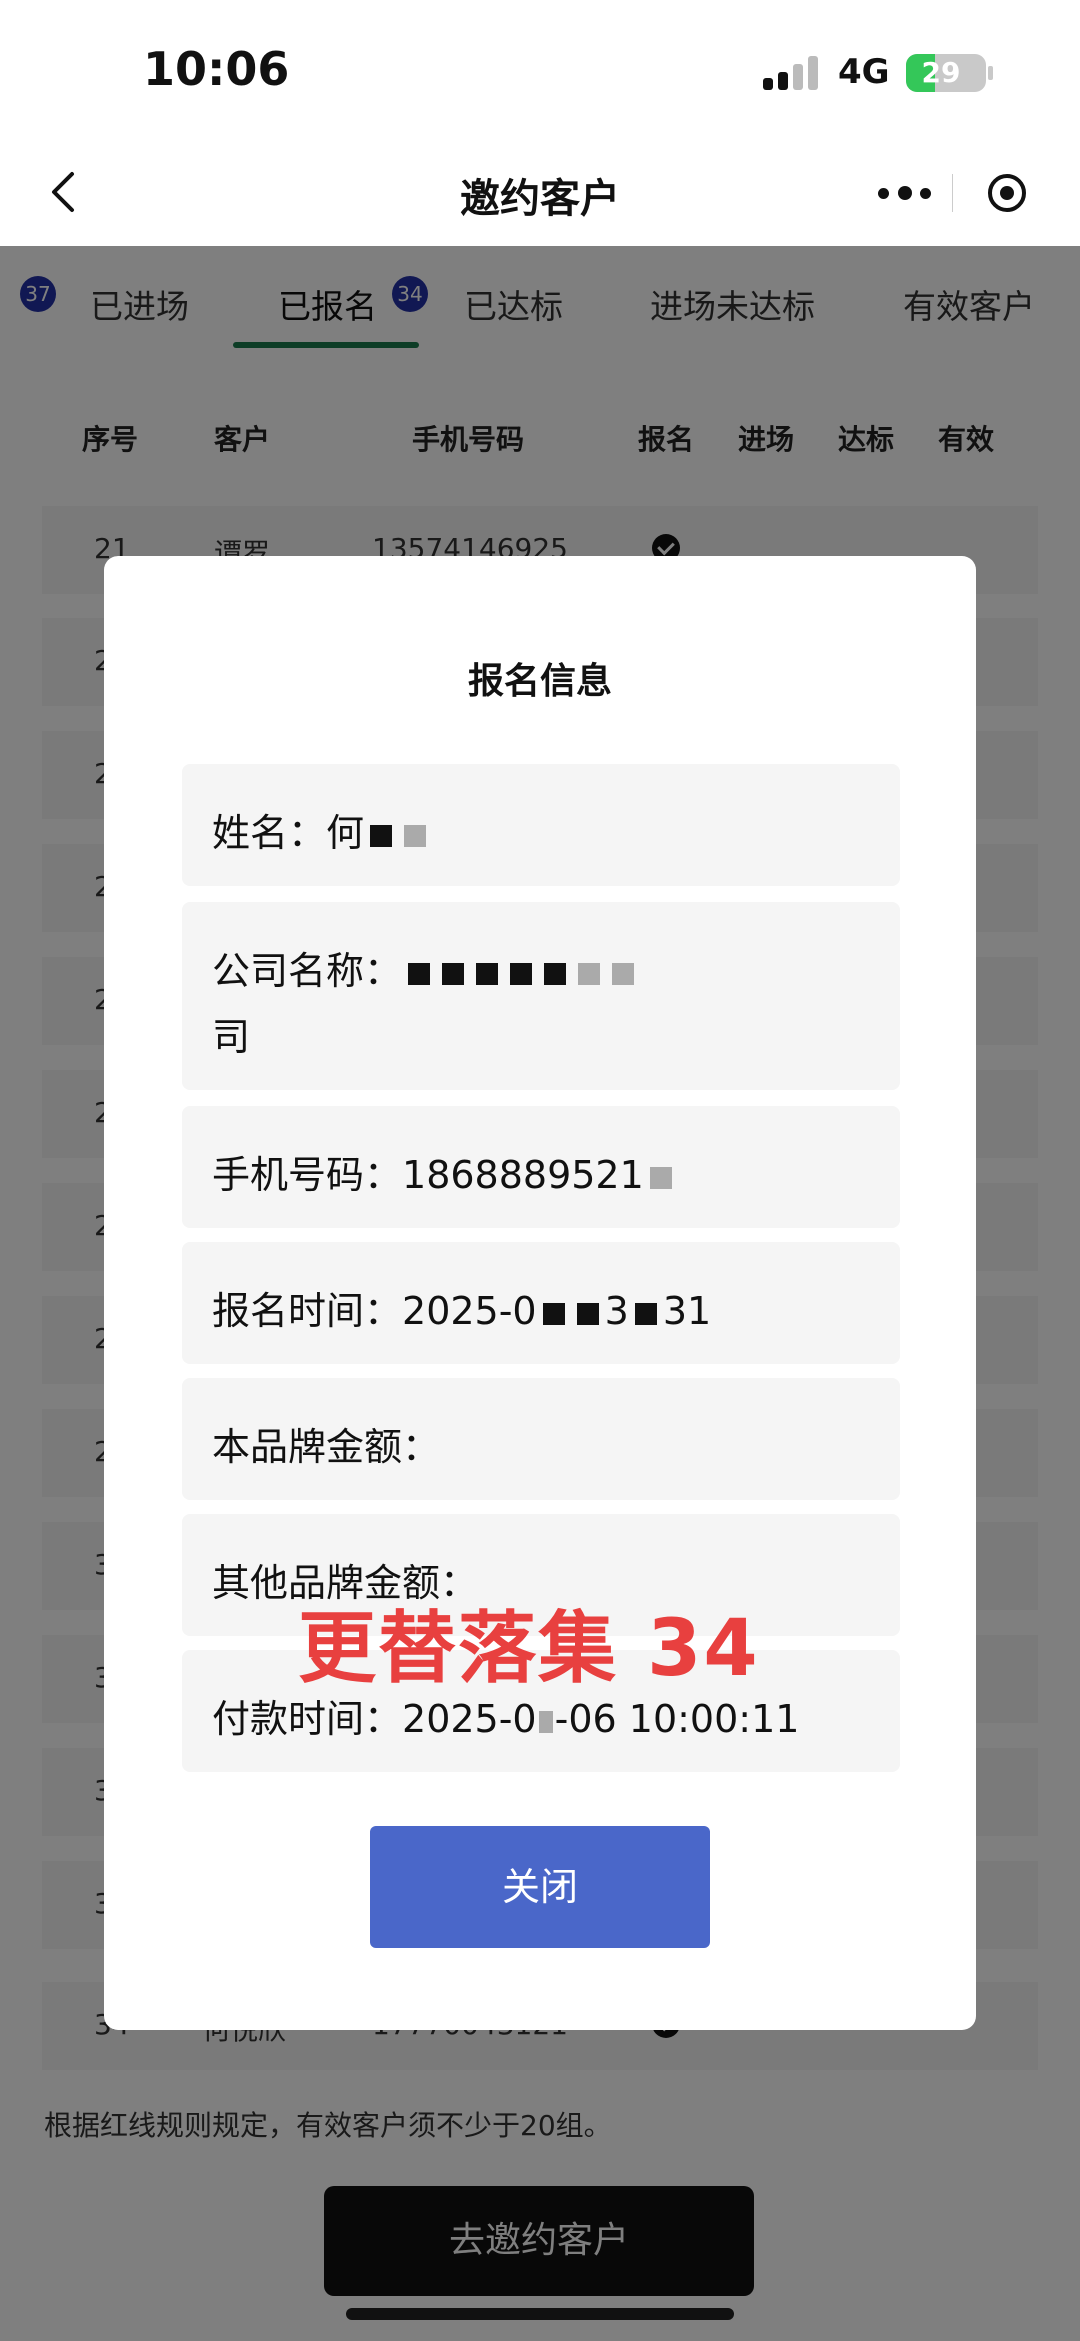 The image size is (1080, 2341). Describe the element at coordinates (523, 1175) in the screenshot. I see `phone-value: 1868889521` at that location.